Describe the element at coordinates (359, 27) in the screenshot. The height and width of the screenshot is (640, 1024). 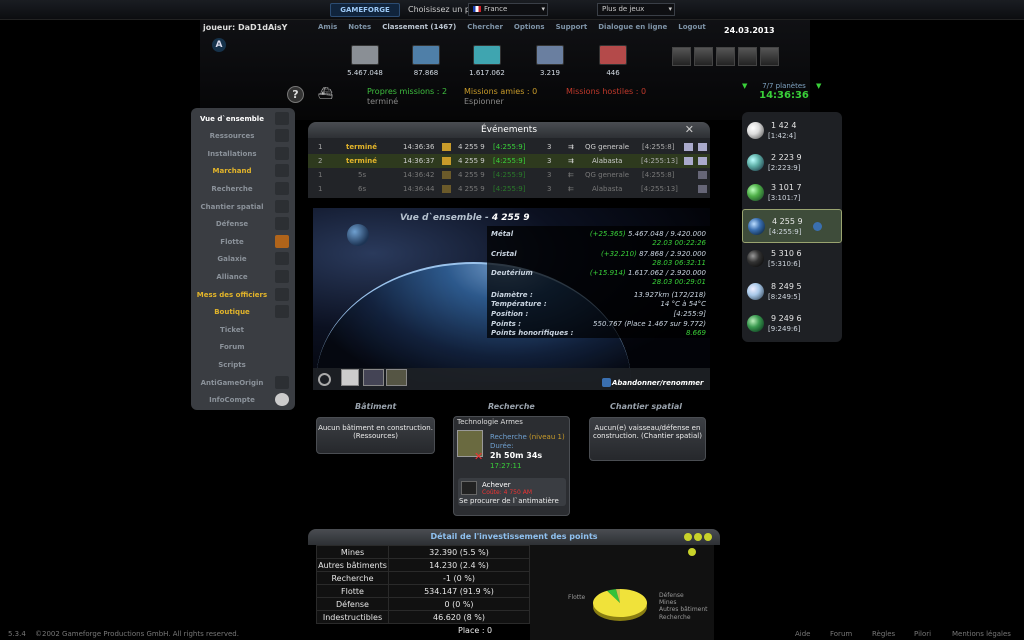
I see `nav-notes: Notes` at that location.